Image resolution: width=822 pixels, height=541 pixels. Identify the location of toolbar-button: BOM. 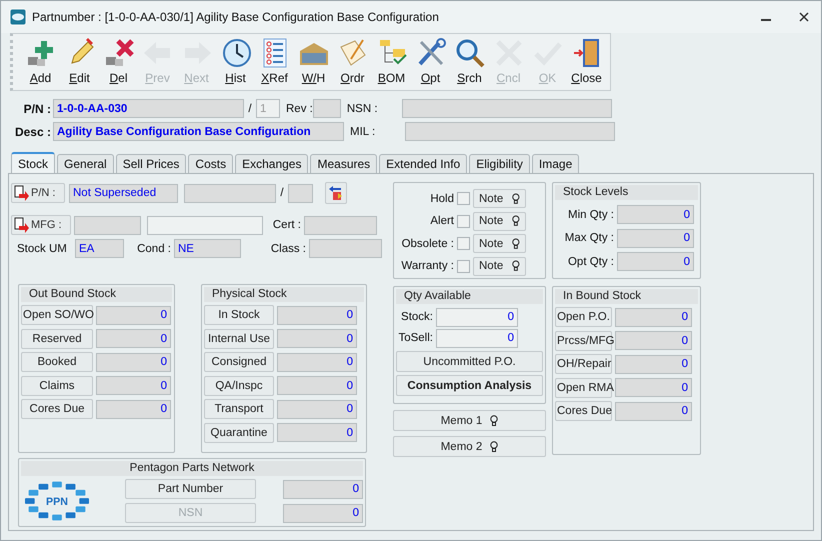
(391, 62).